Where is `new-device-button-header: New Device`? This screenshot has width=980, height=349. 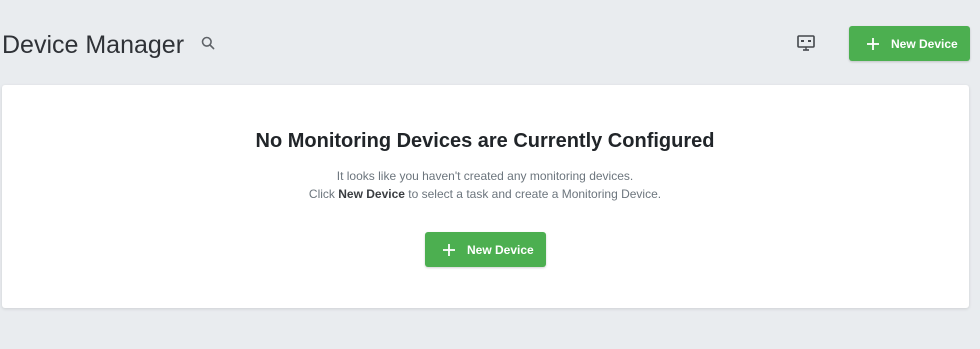 new-device-button-header: New Device is located at coordinates (909, 43).